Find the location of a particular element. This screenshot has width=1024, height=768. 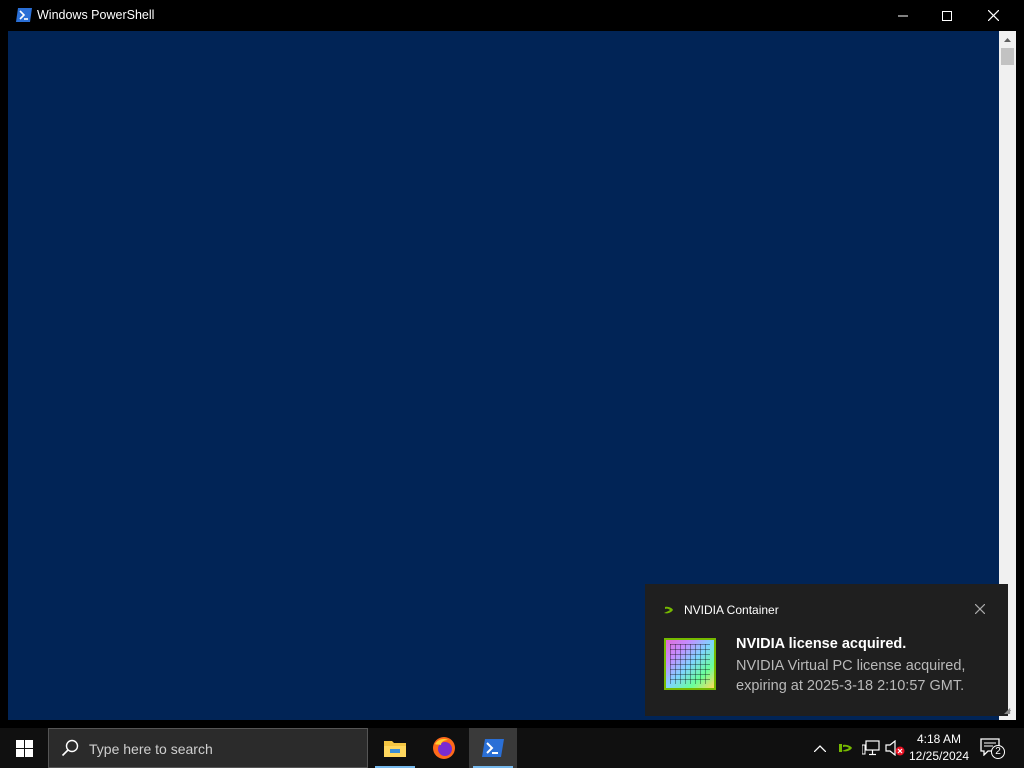

show-hidden-icons-button is located at coordinates (820, 748).